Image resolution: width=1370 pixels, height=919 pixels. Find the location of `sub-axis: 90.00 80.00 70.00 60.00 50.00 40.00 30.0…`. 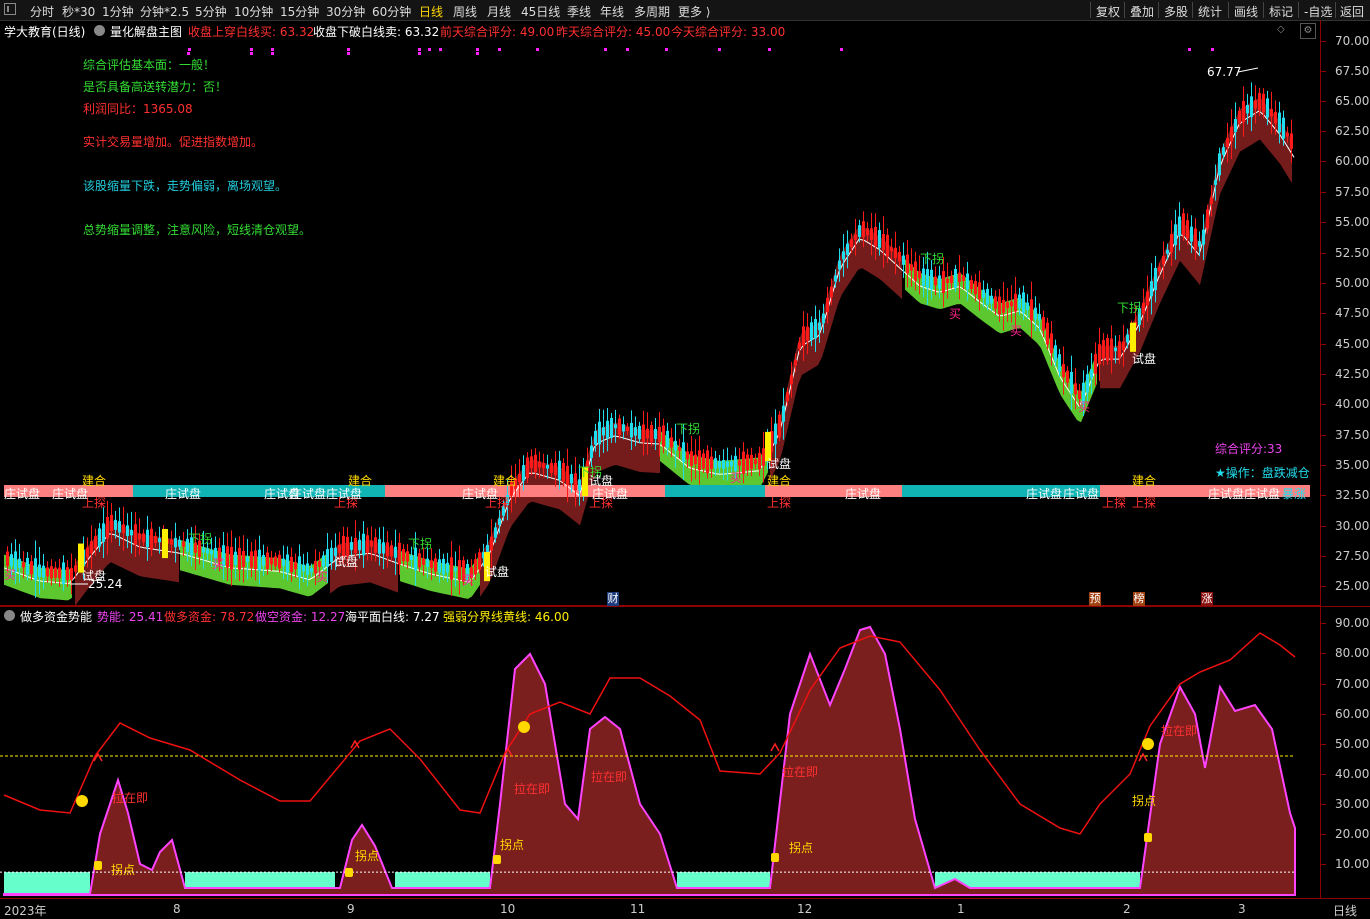

sub-axis: 90.00 80.00 70.00 60.00 50.00 40.00 30.0… is located at coordinates (1345, 752).